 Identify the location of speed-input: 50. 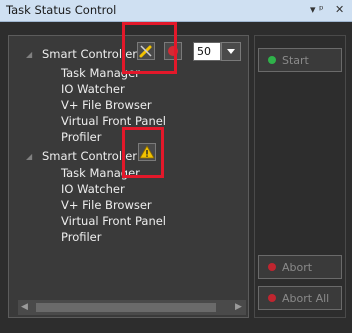
(207, 51).